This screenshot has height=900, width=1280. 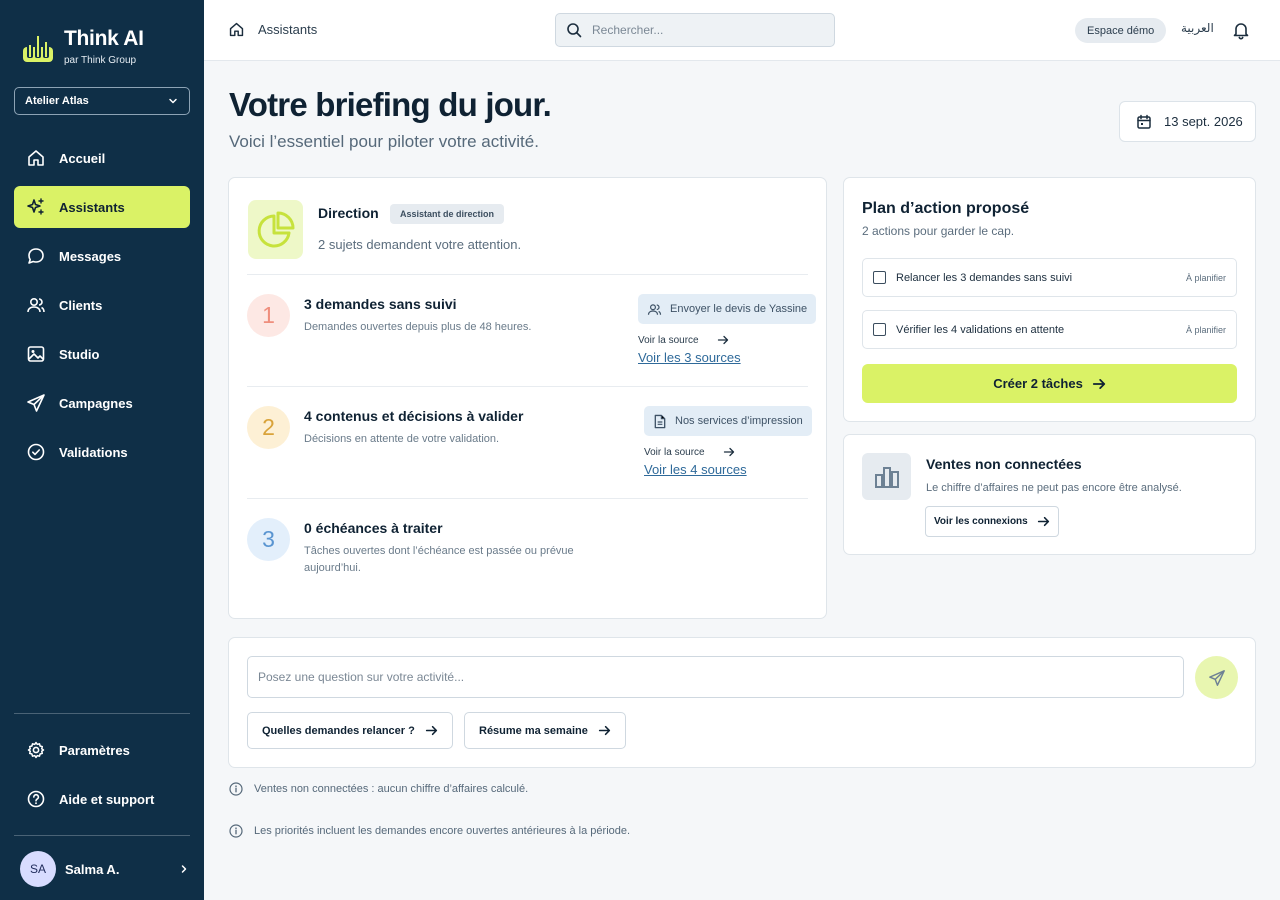 I want to click on plan-subtitle: 2 actions pour garder le cap., so click(x=938, y=231).